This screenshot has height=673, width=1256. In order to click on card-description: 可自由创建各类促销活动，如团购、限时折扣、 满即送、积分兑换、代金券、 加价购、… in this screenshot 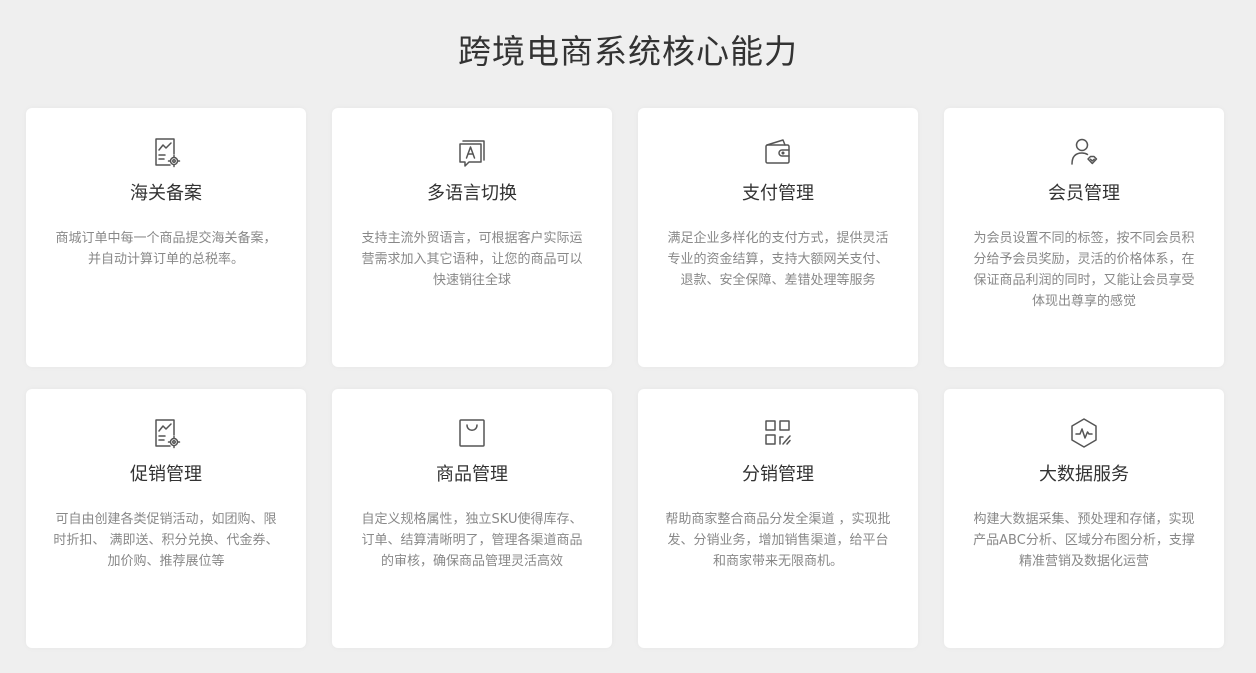, I will do `click(166, 540)`.